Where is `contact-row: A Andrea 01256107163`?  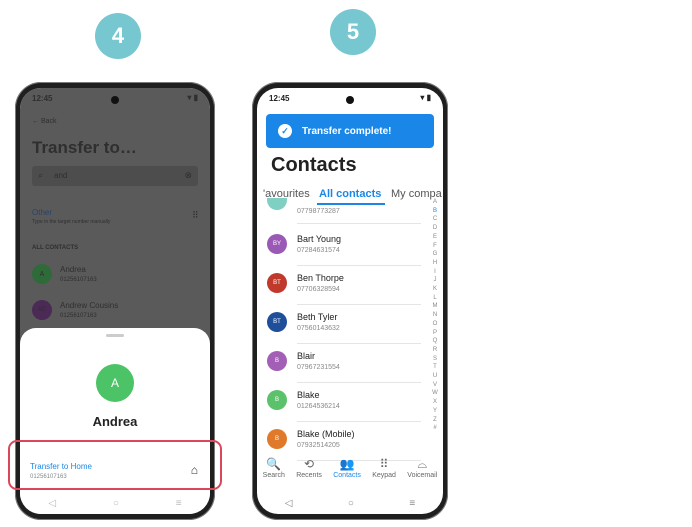
contact-row: A Andrea 01256107163 is located at coordinates (117, 276).